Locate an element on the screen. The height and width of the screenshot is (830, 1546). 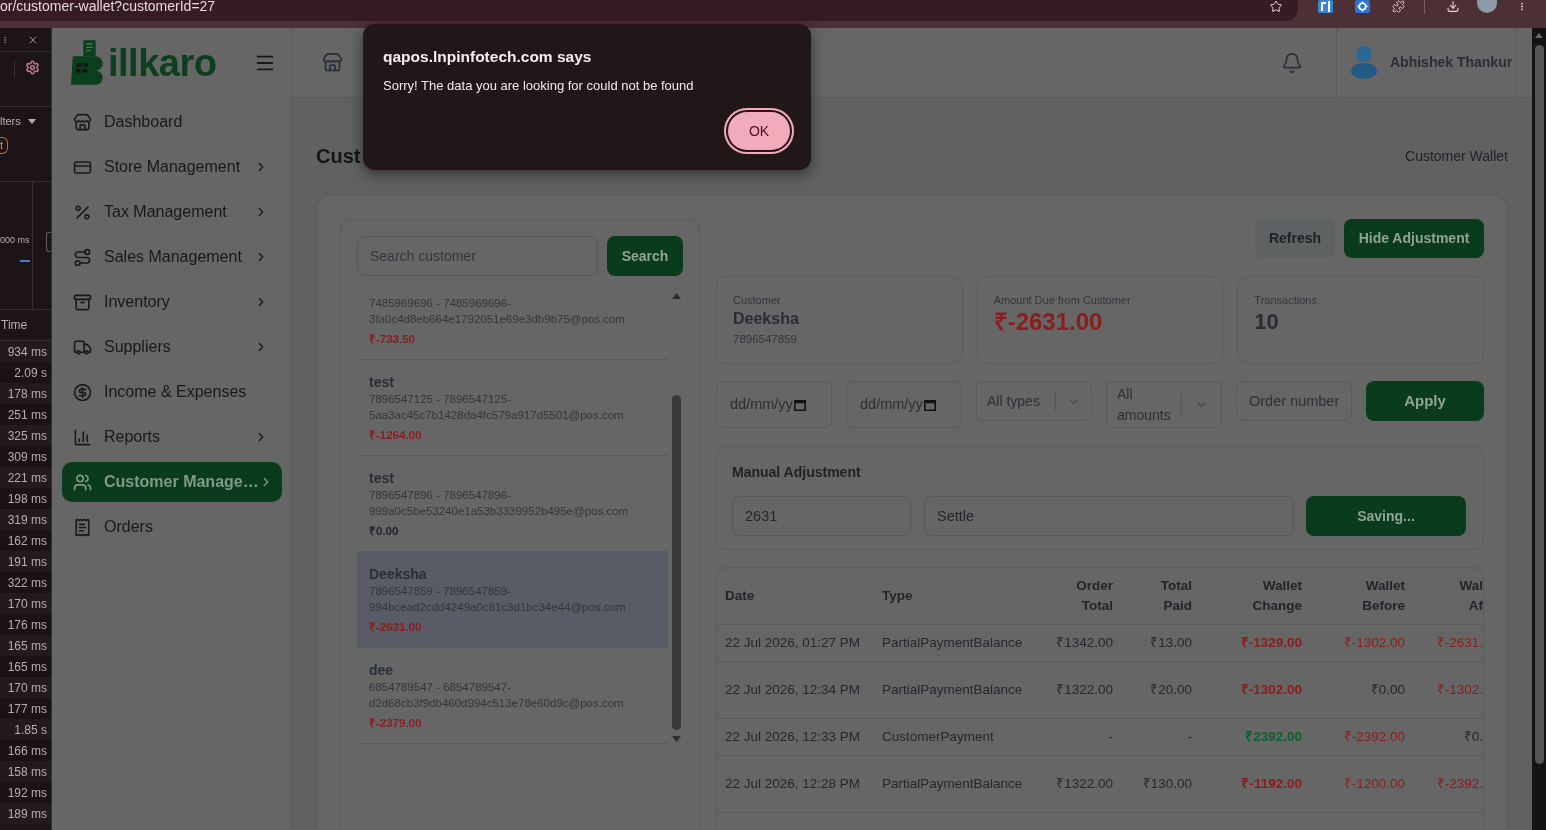
route-icon is located at coordinates (82, 257).